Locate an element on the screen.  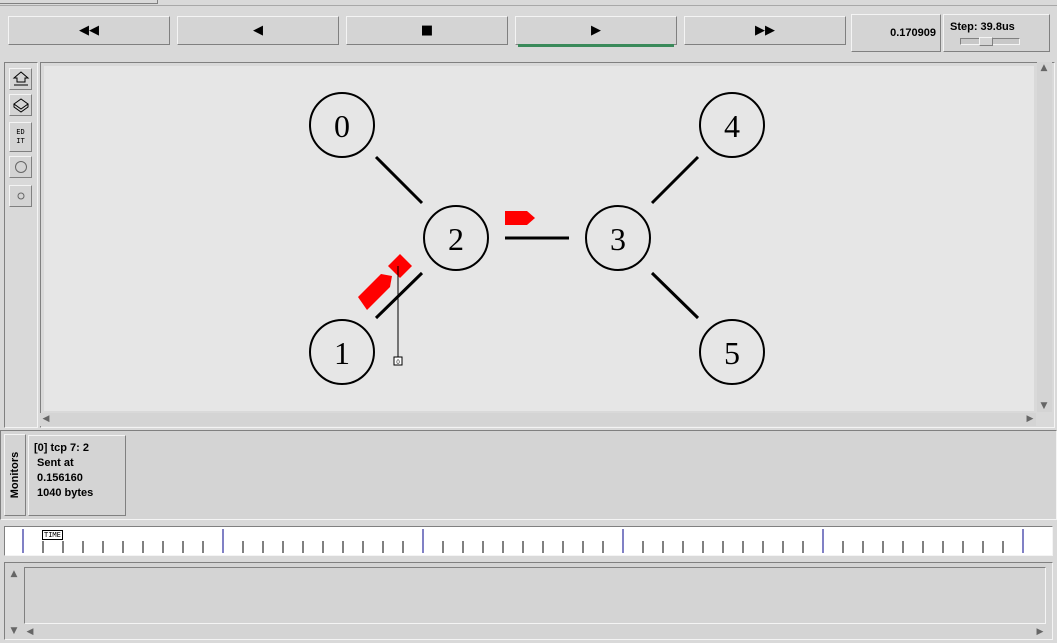
node-3-label: 3 is located at coordinates (618, 239).